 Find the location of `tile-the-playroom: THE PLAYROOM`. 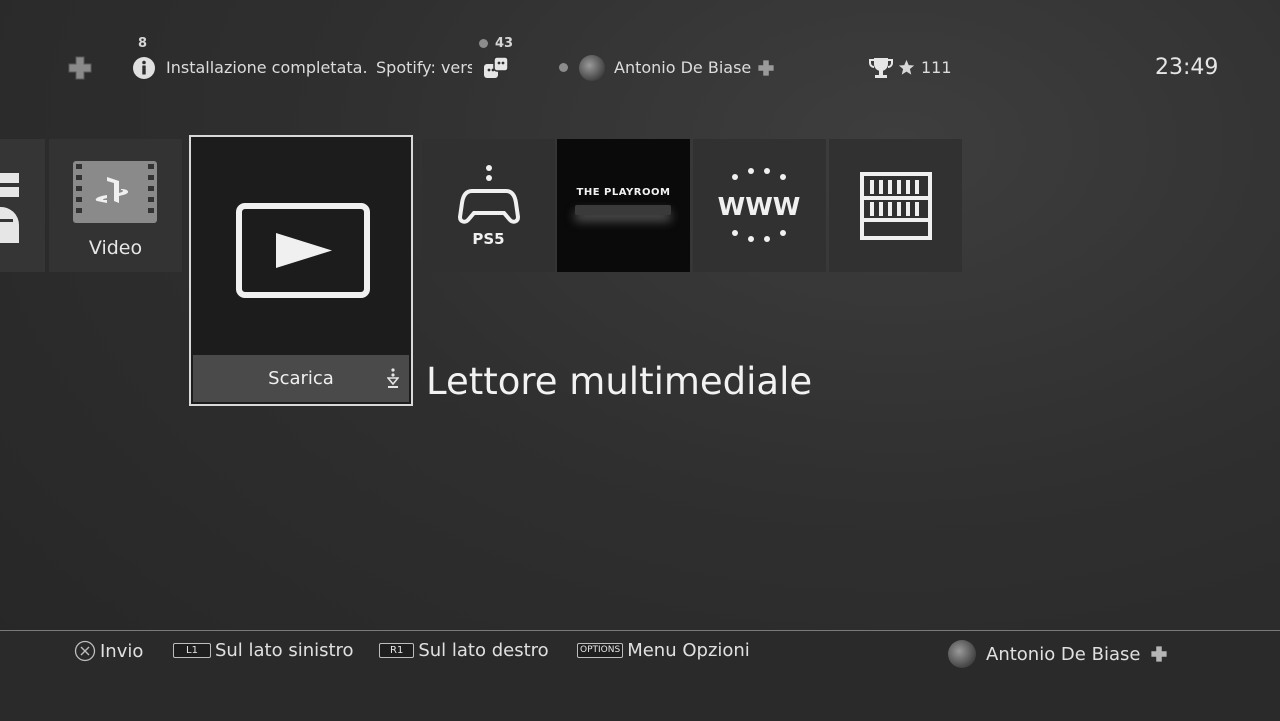

tile-the-playroom: THE PLAYROOM is located at coordinates (623, 205).